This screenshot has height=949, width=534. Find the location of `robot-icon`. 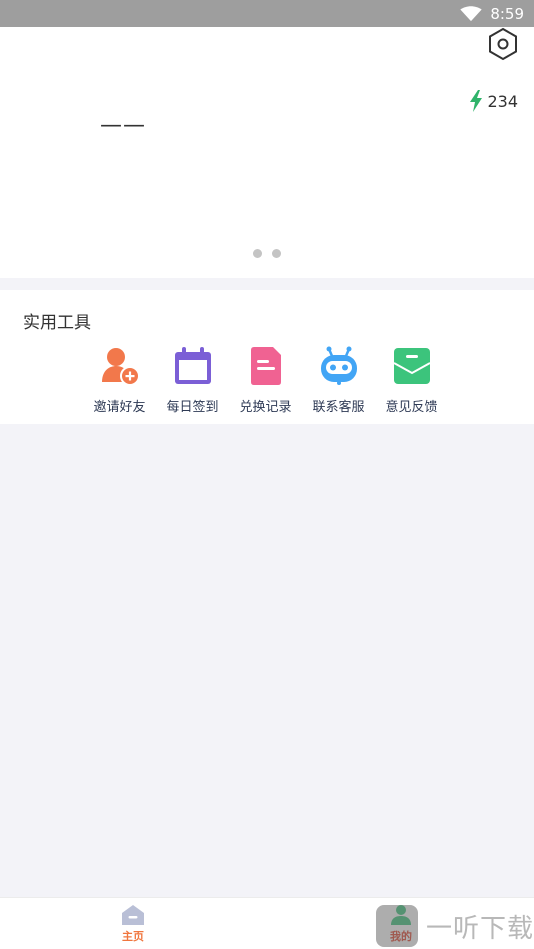

robot-icon is located at coordinates (338, 365).